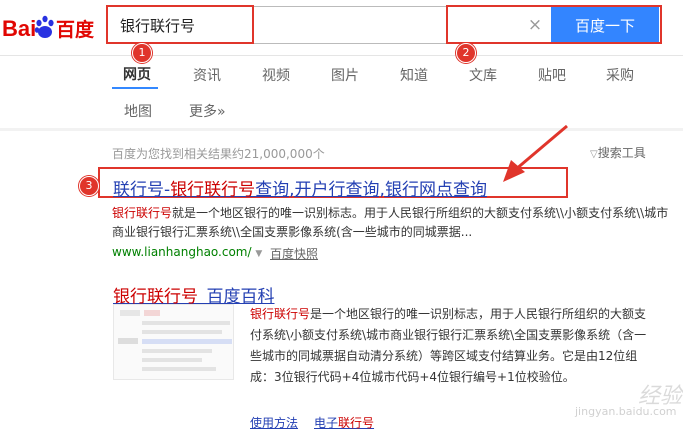  What do you see at coordinates (142, 53) in the screenshot?
I see `annotation-badge-1: 1` at bounding box center [142, 53].